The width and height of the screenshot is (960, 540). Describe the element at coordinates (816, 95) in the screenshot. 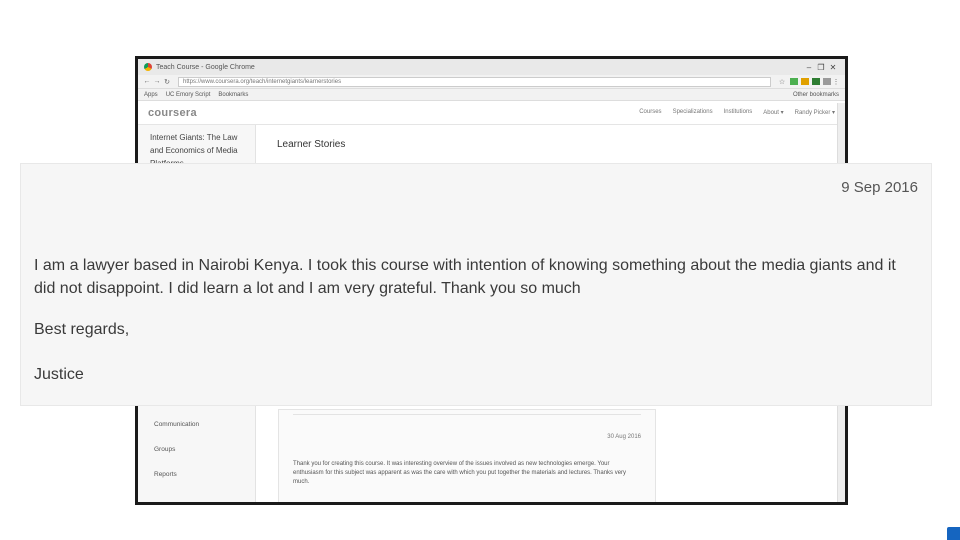

I see `other-bookmarks: Other bookmarks` at that location.